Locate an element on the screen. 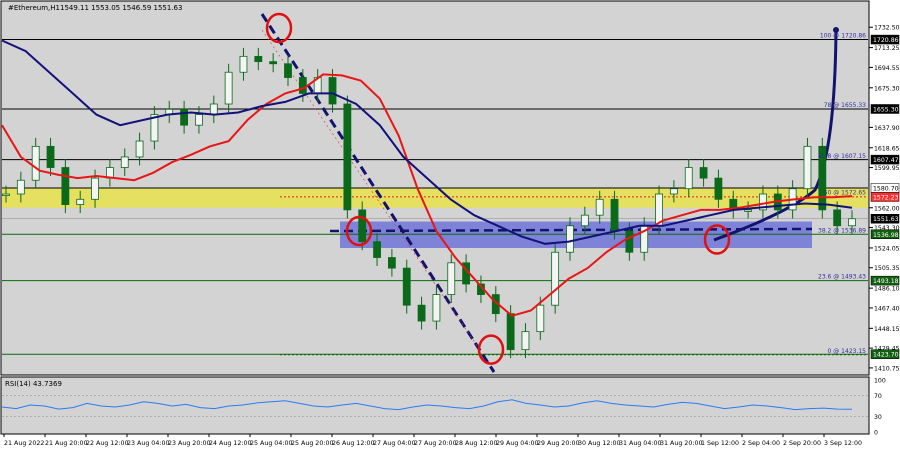  price-tick-label: 1486.10 is located at coordinates (887, 289).